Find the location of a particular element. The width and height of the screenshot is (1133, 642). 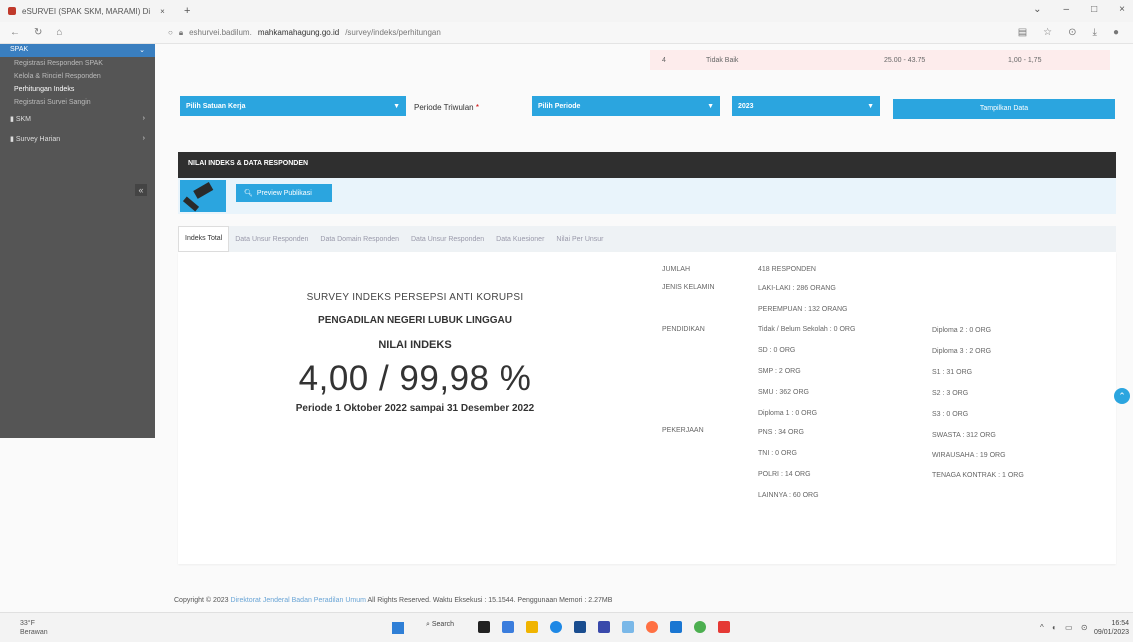

pendidikan-item: Diploma 2 : 0 ORG is located at coordinates (962, 330).